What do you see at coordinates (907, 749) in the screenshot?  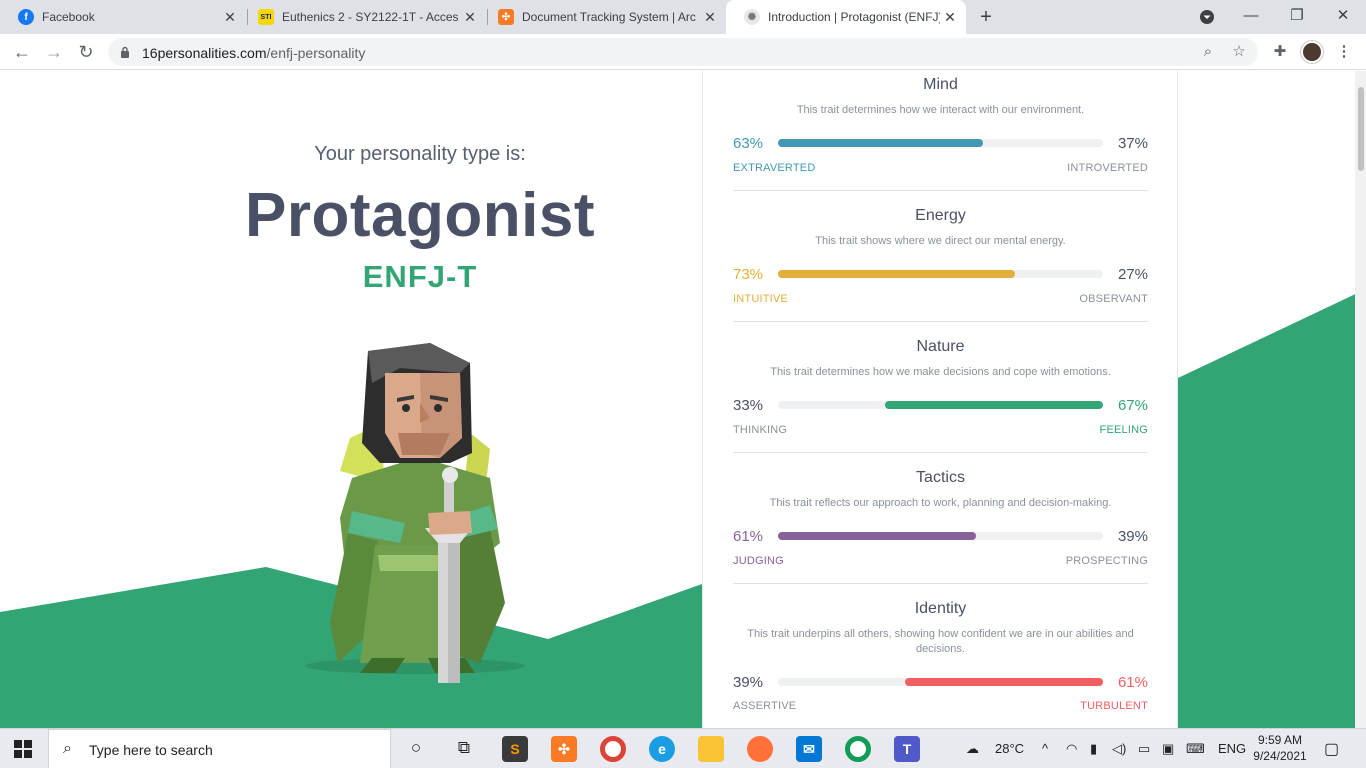 I see `teams-icon: T` at bounding box center [907, 749].